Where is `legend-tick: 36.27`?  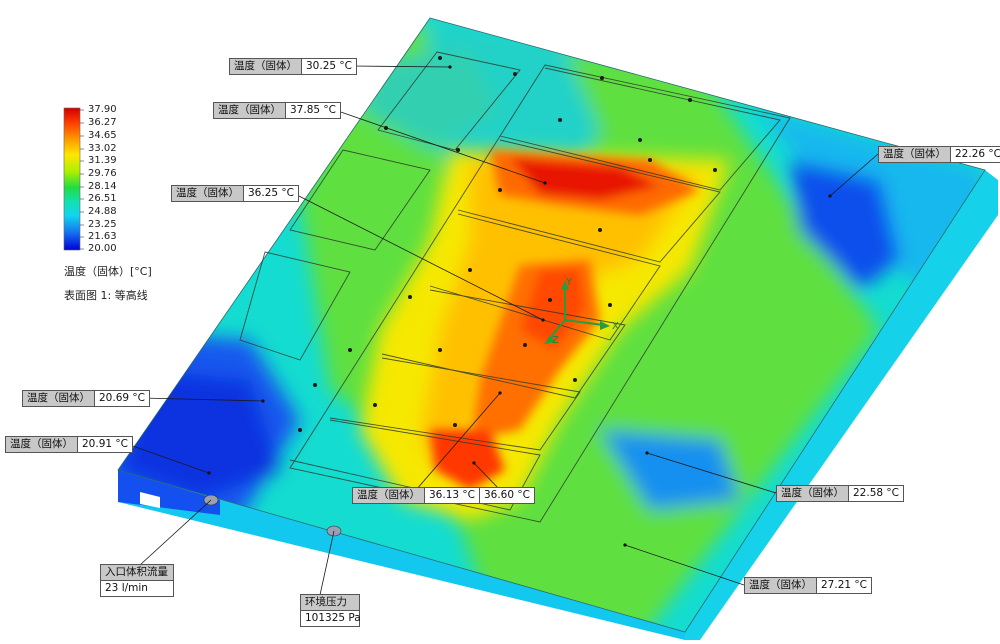 legend-tick: 36.27 is located at coordinates (102, 122).